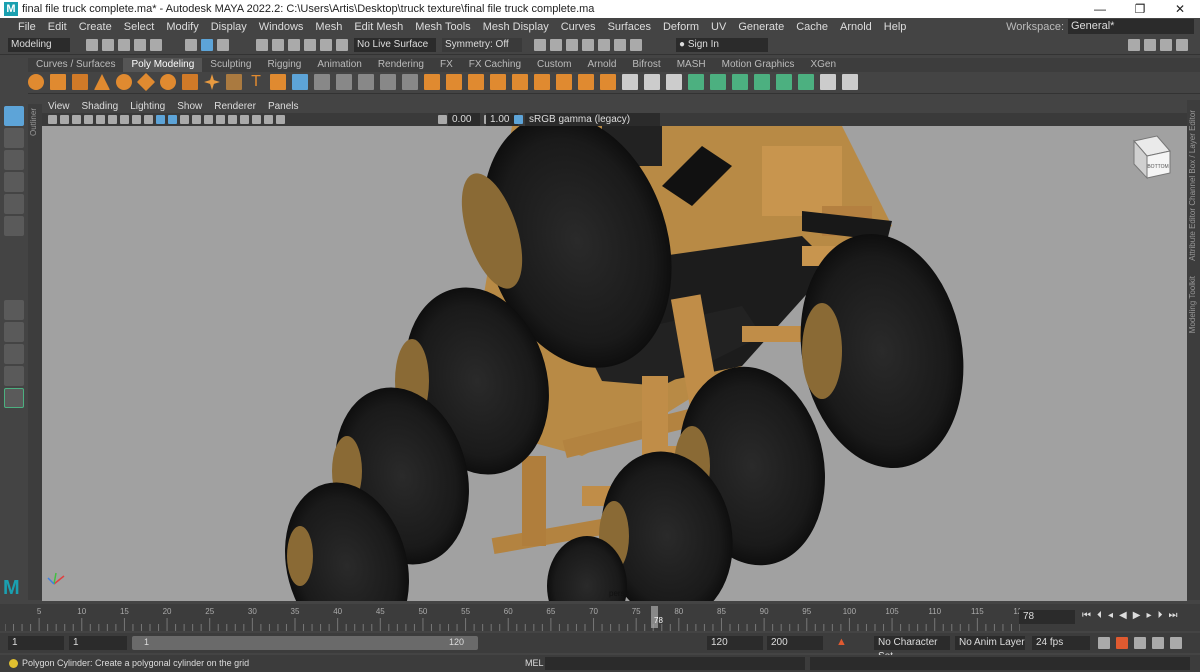 The image size is (1200, 672). I want to click on search-icon, so click(14, 398).